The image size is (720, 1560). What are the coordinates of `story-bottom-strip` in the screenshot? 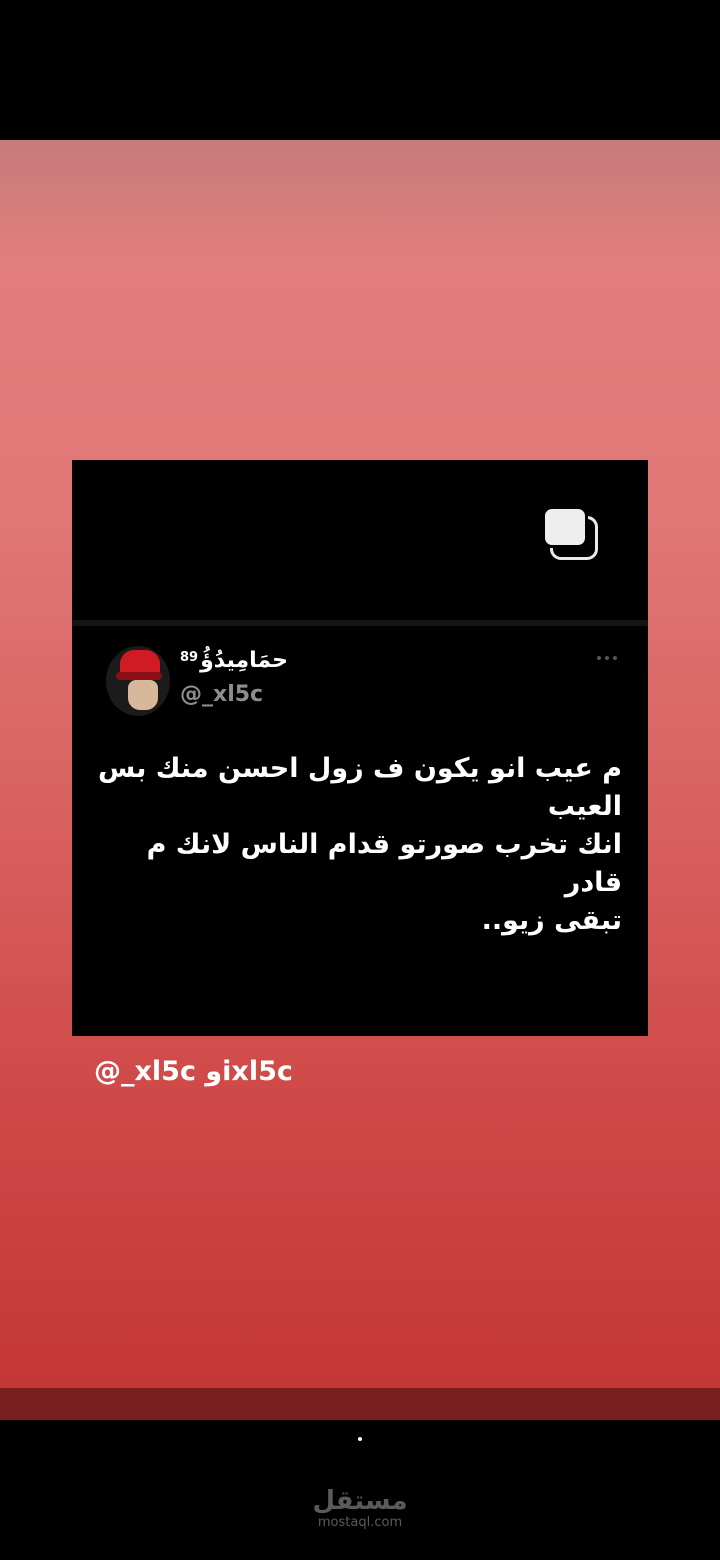 It's located at (360, 1404).